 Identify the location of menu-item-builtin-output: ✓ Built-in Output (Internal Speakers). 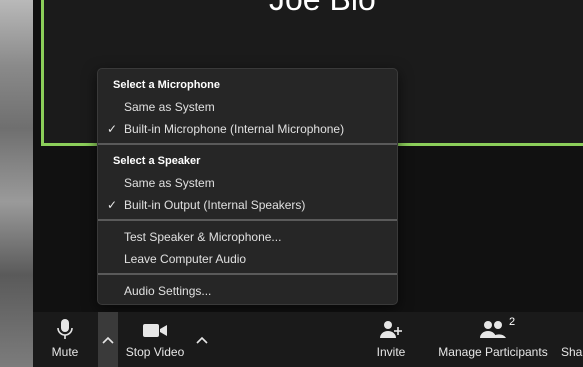
(247, 205).